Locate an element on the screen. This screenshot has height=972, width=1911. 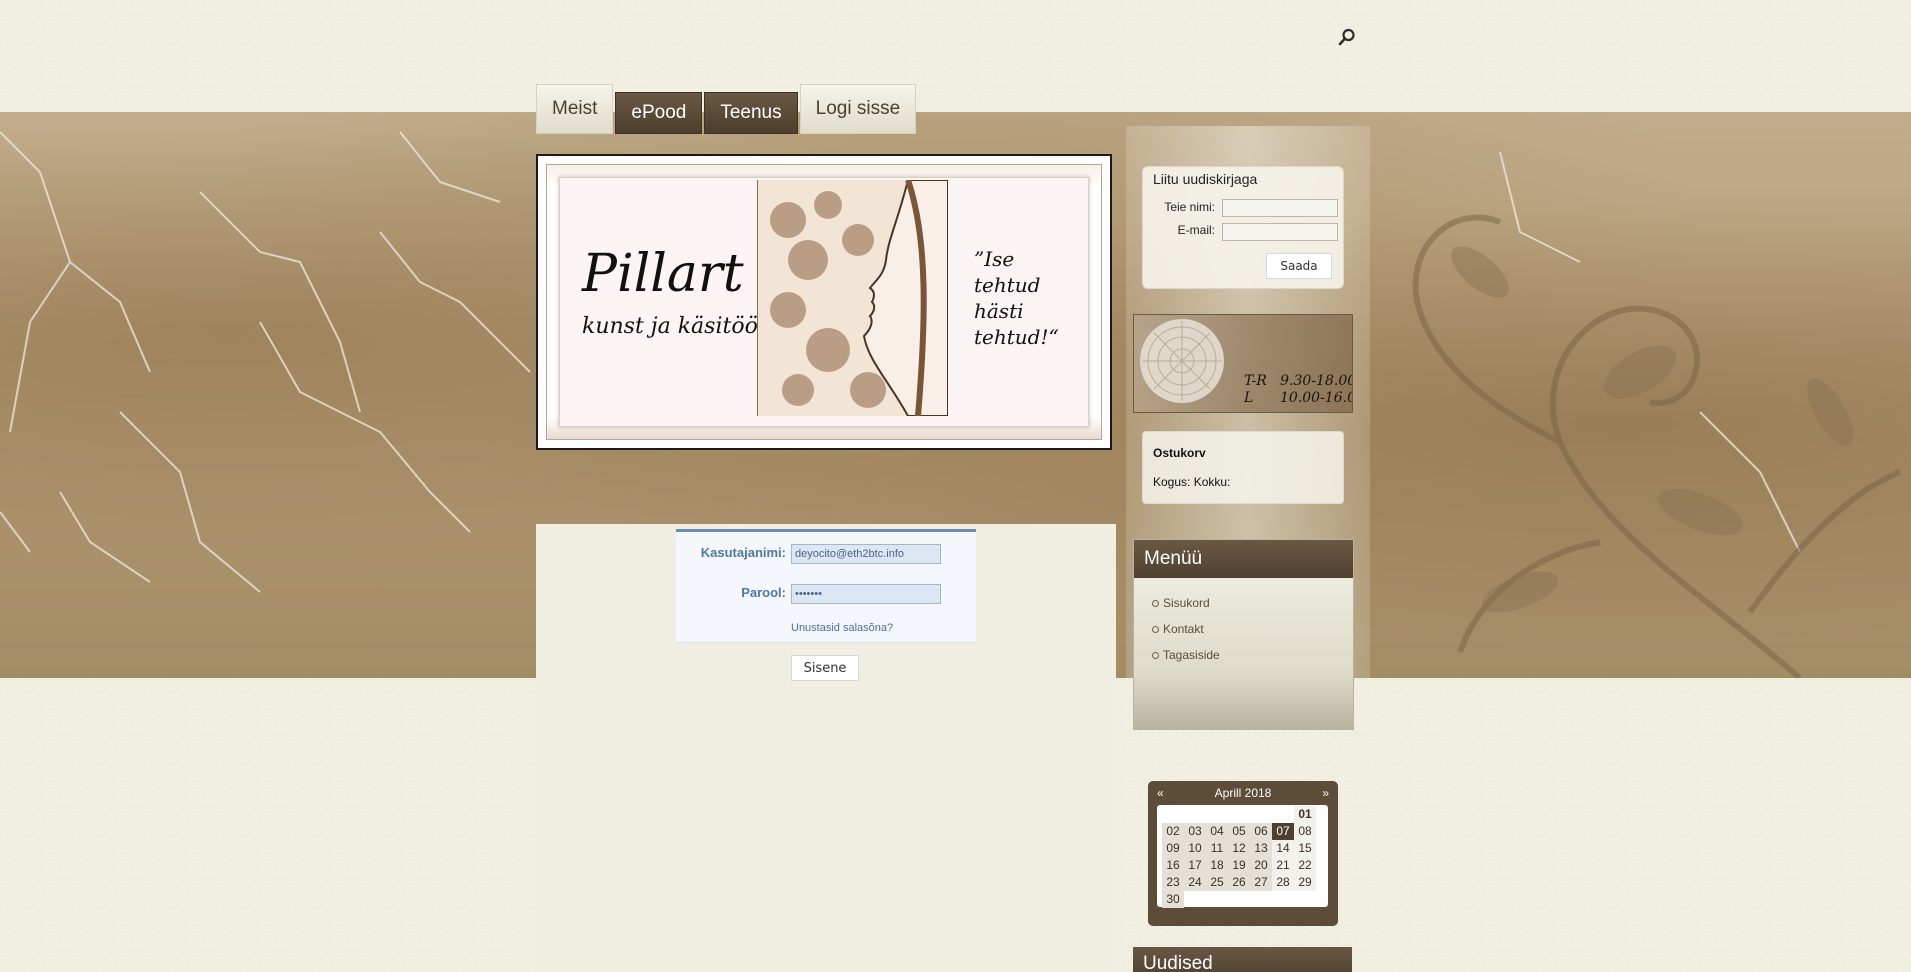
forgot-password-link: Unustasid salasõna? is located at coordinates (842, 628).